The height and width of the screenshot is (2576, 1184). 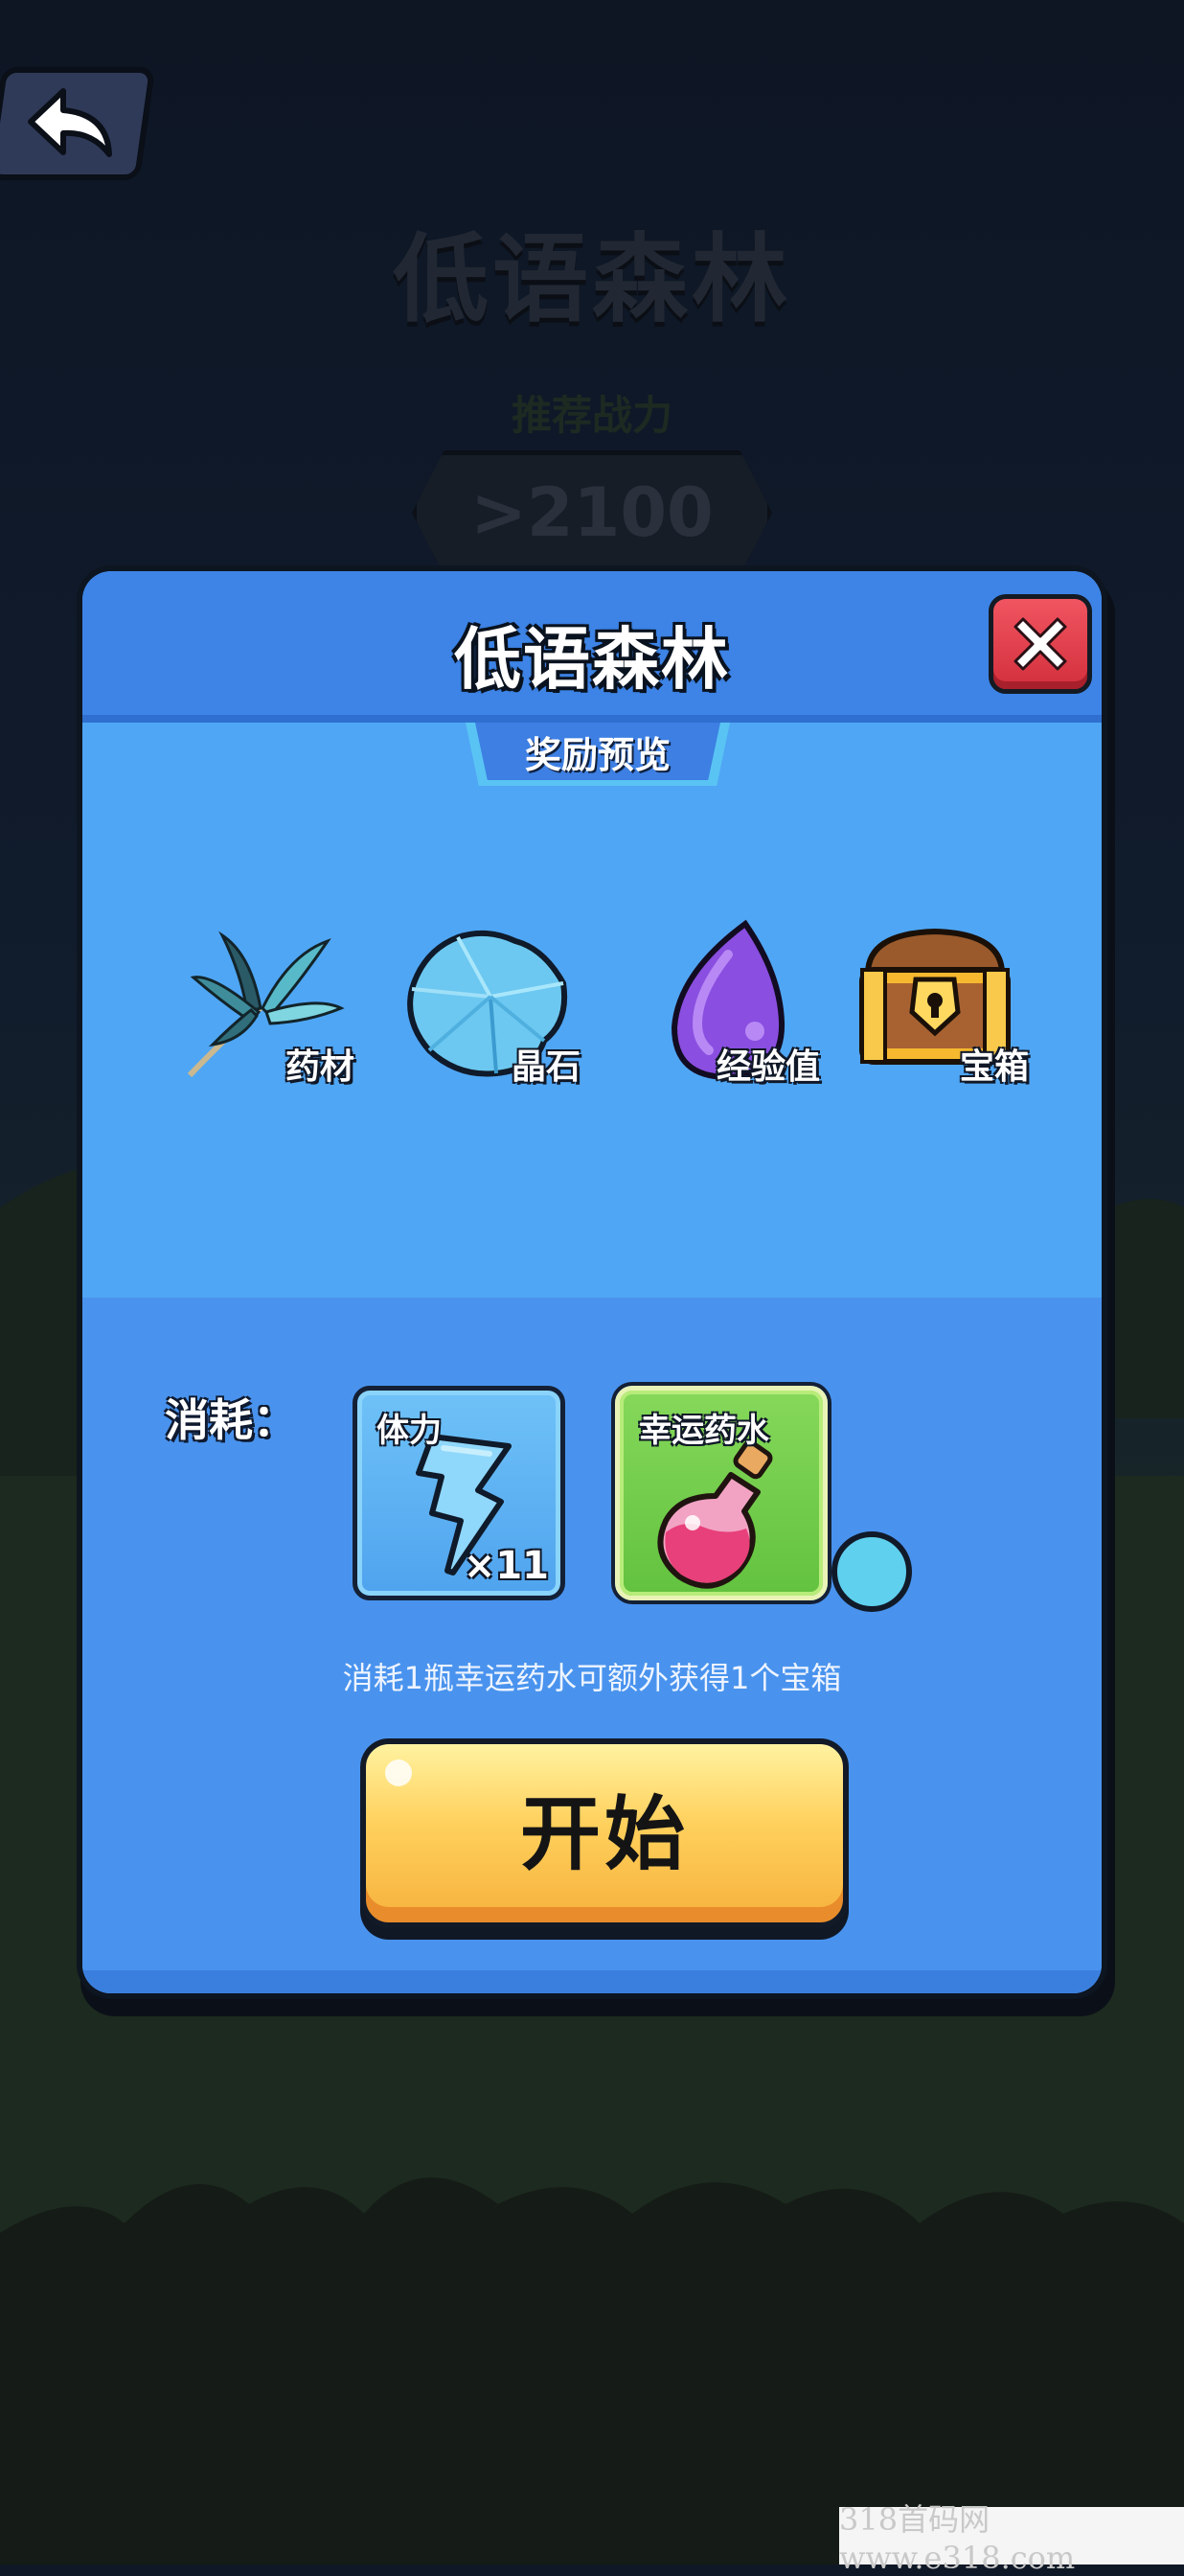 What do you see at coordinates (70, 122) in the screenshot?
I see `back-arrow-icon` at bounding box center [70, 122].